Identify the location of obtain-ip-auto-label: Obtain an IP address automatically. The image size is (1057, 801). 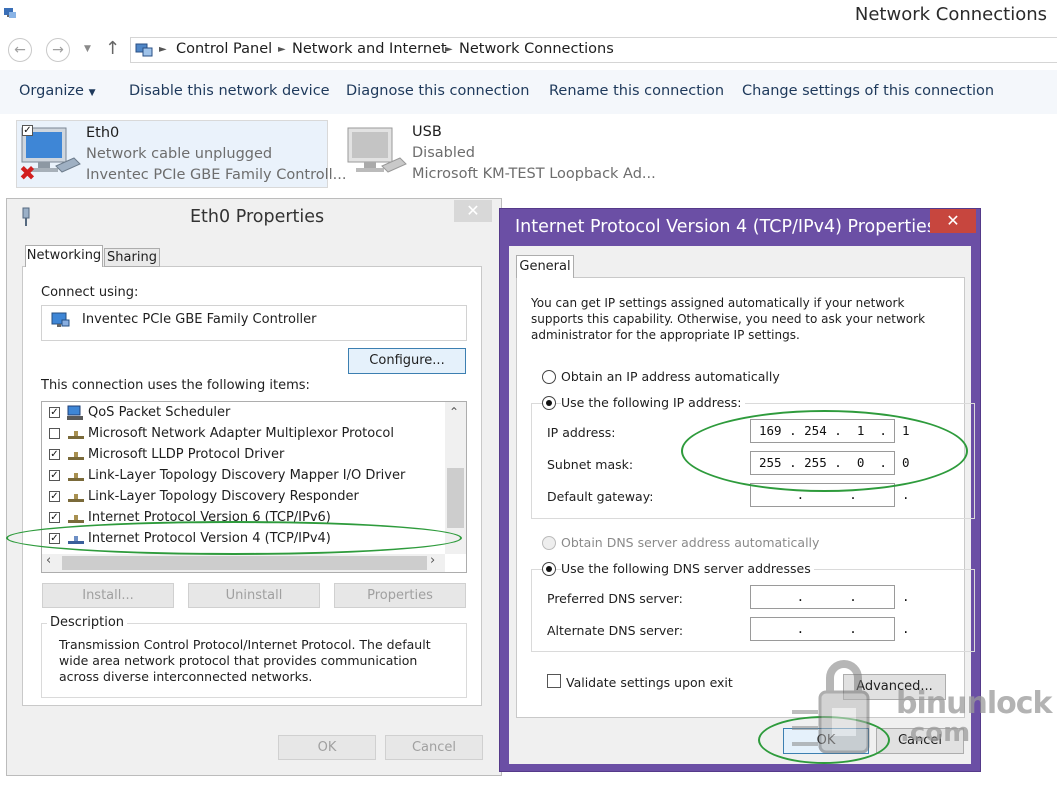
(670, 376).